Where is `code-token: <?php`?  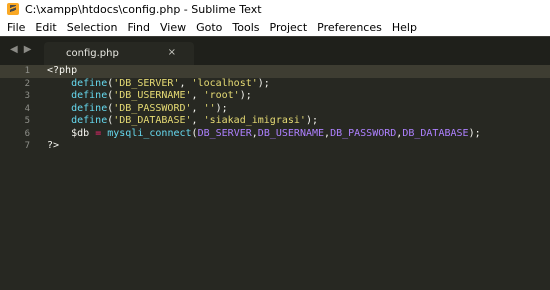 code-token: <?php is located at coordinates (62, 70).